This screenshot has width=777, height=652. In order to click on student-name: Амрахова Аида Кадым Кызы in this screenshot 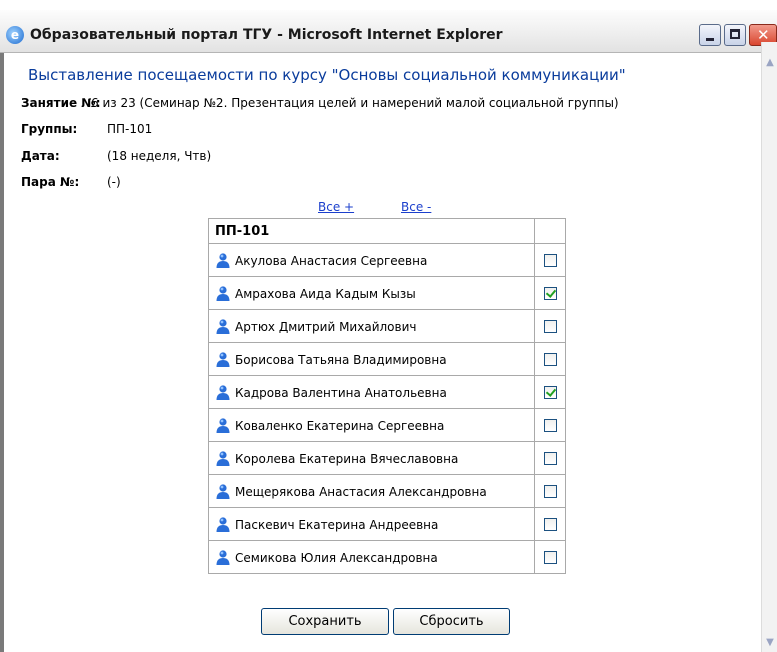, I will do `click(325, 294)`.